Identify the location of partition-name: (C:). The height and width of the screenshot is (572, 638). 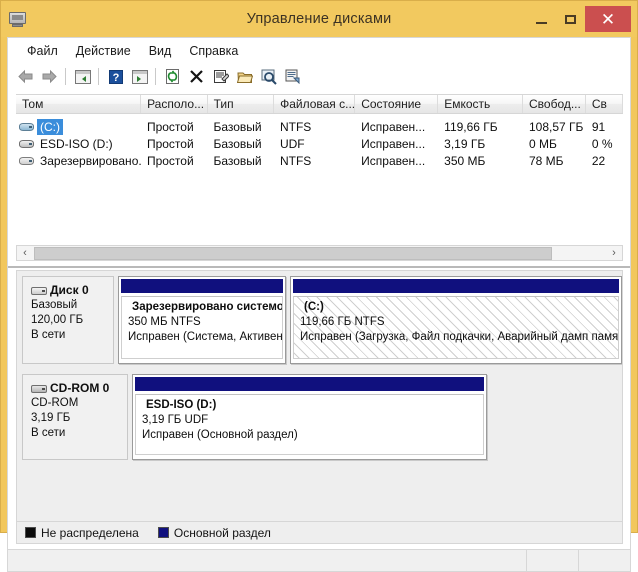
(314, 307).